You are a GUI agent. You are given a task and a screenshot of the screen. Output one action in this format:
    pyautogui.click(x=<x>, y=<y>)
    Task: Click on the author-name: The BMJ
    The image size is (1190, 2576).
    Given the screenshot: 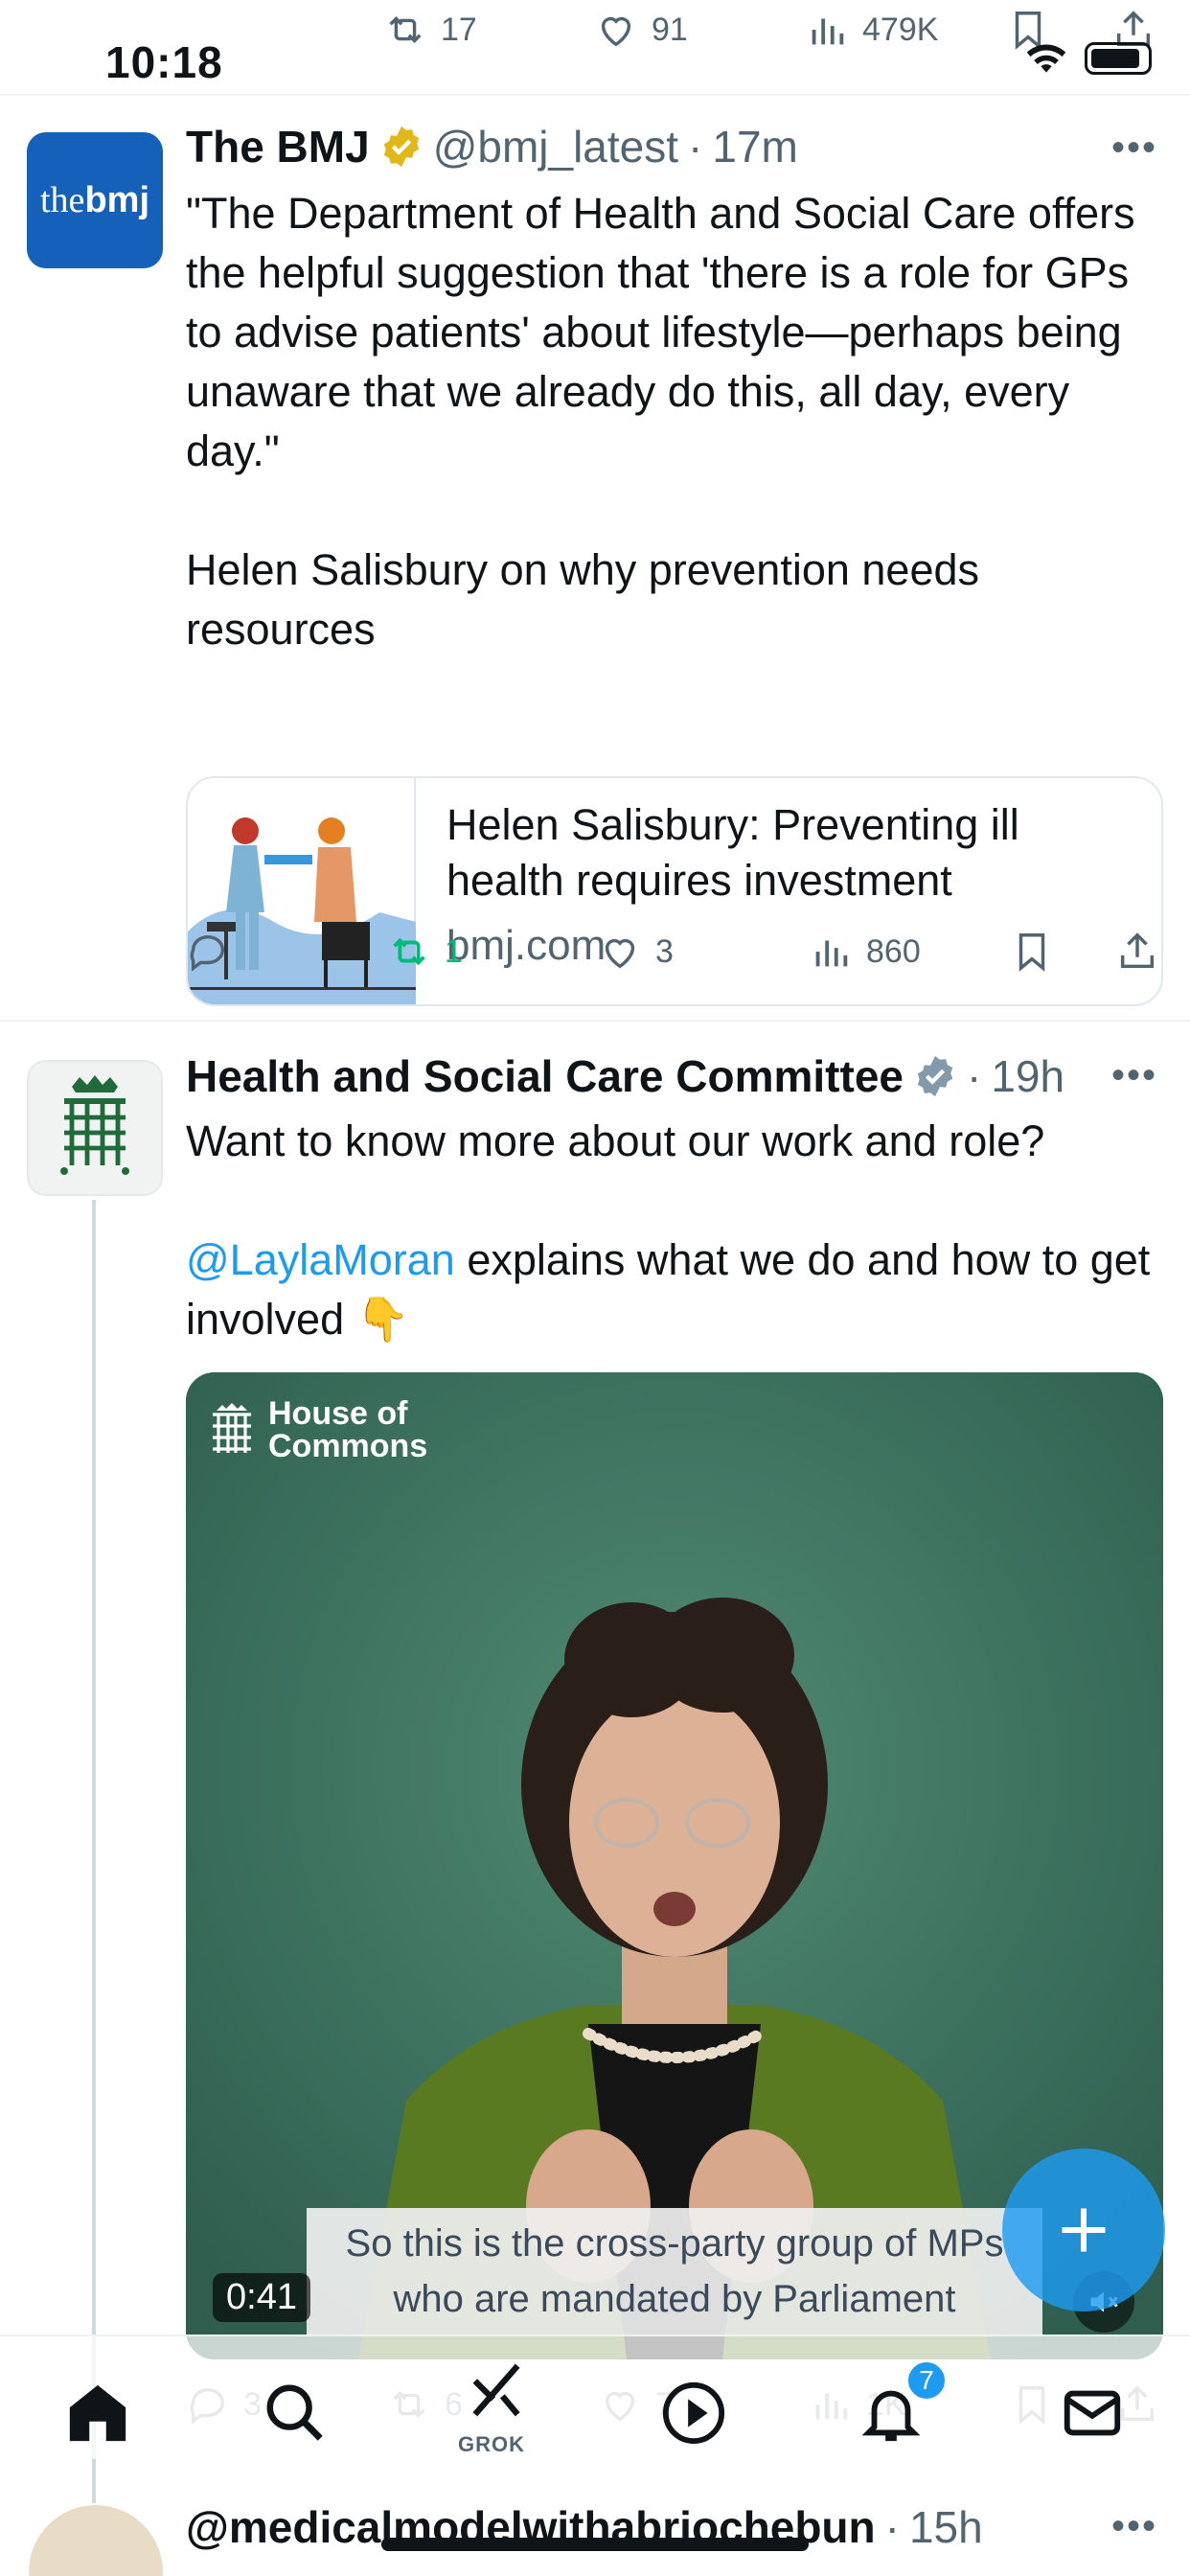 What is the action you would take?
    pyautogui.click(x=278, y=146)
    